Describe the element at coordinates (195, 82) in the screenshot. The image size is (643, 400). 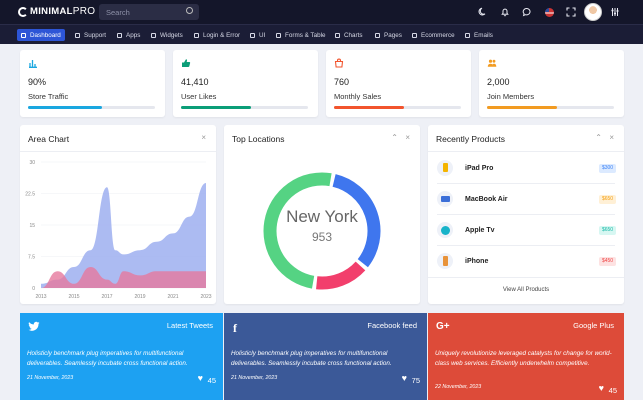
I see `stat-value: 41,410` at that location.